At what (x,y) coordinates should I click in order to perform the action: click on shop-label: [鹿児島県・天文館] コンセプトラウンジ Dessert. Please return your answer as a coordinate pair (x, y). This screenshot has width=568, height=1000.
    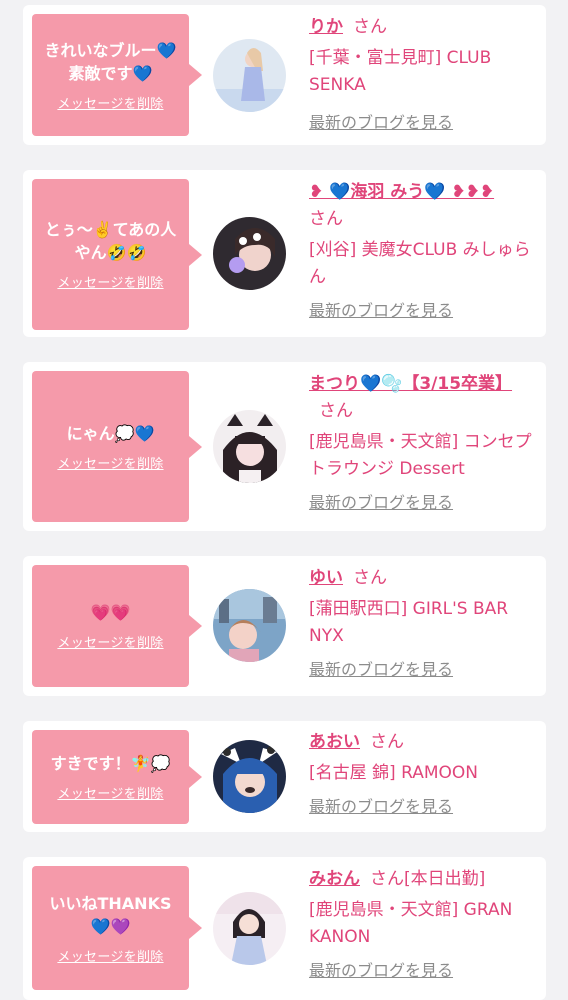
    Looking at the image, I should click on (420, 455).